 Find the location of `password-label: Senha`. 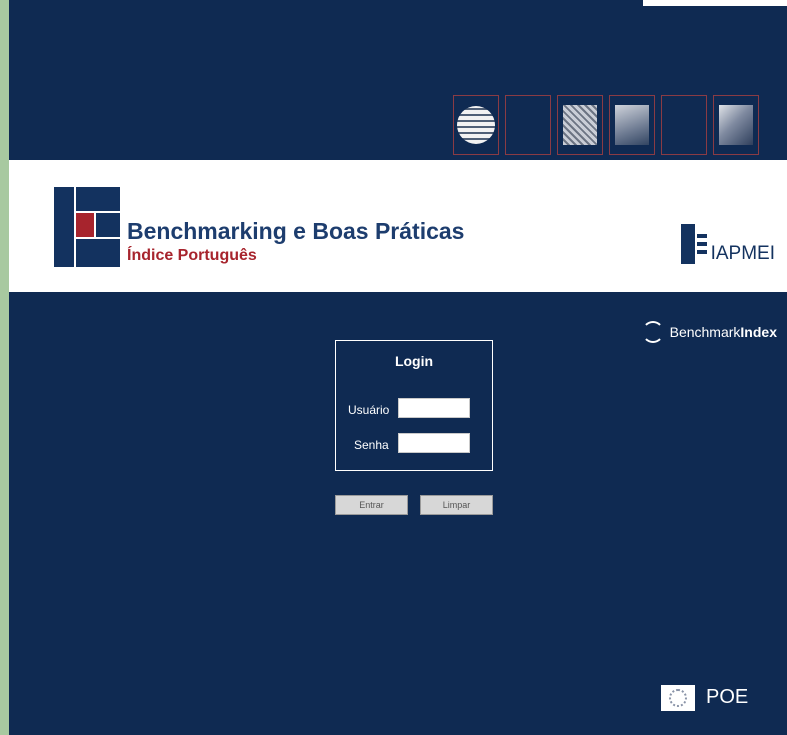

password-label: Senha is located at coordinates (371, 445).